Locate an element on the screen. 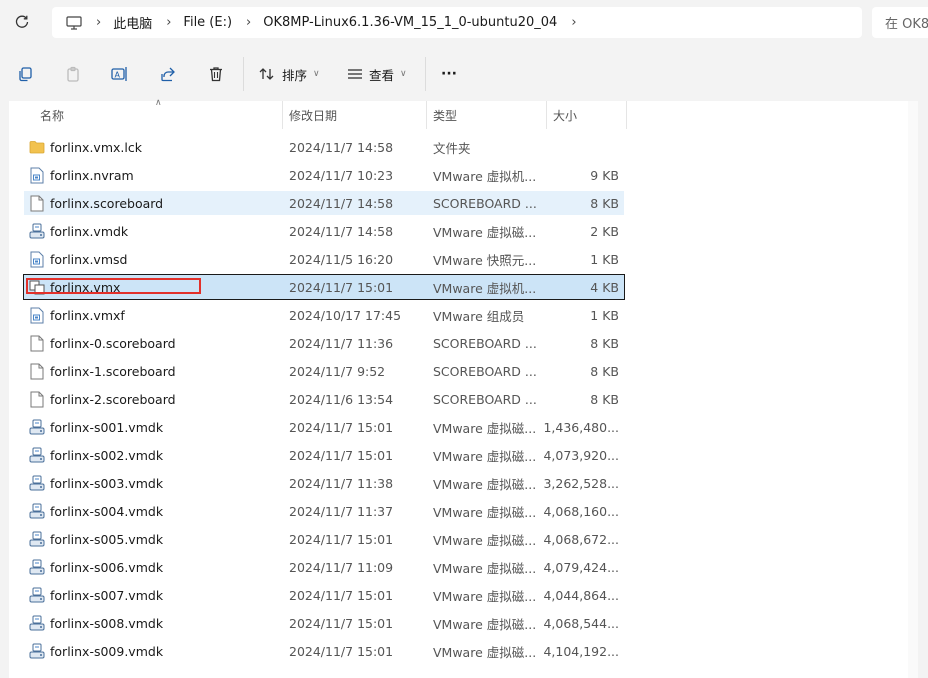 The image size is (928, 678). file-name-cell: forlinx.nvram is located at coordinates (154, 175).